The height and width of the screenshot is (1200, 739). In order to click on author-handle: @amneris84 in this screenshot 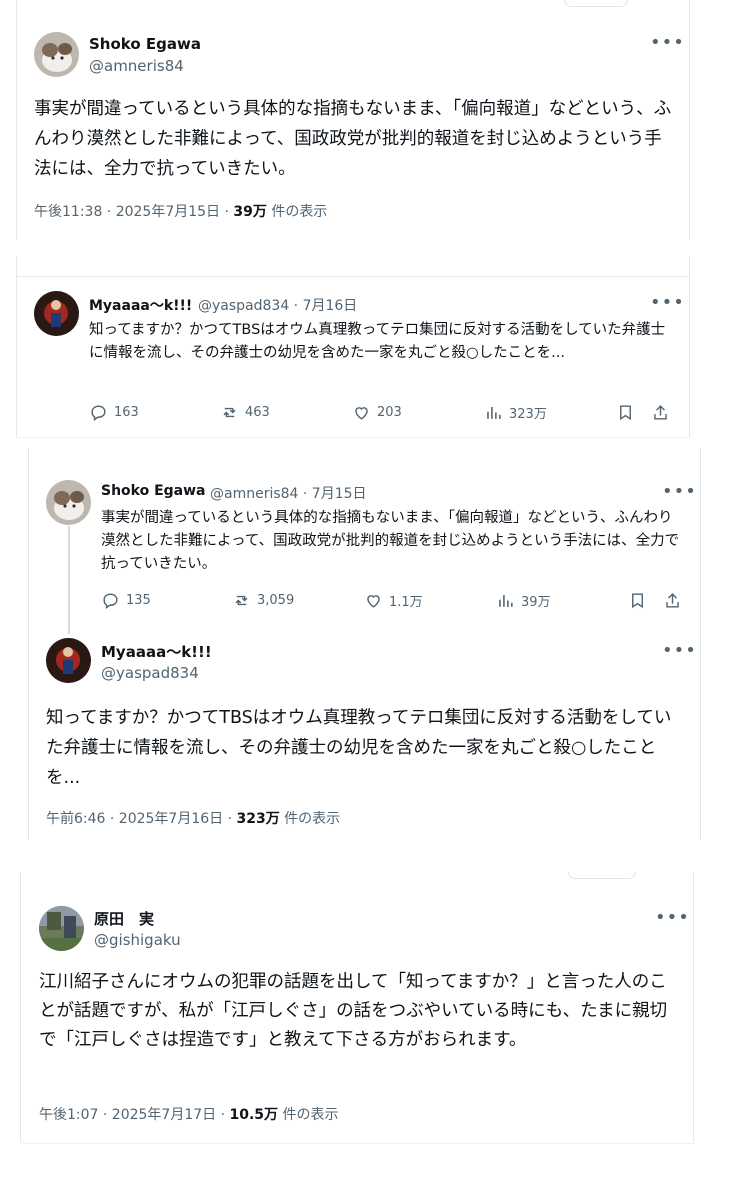, I will do `click(136, 66)`.